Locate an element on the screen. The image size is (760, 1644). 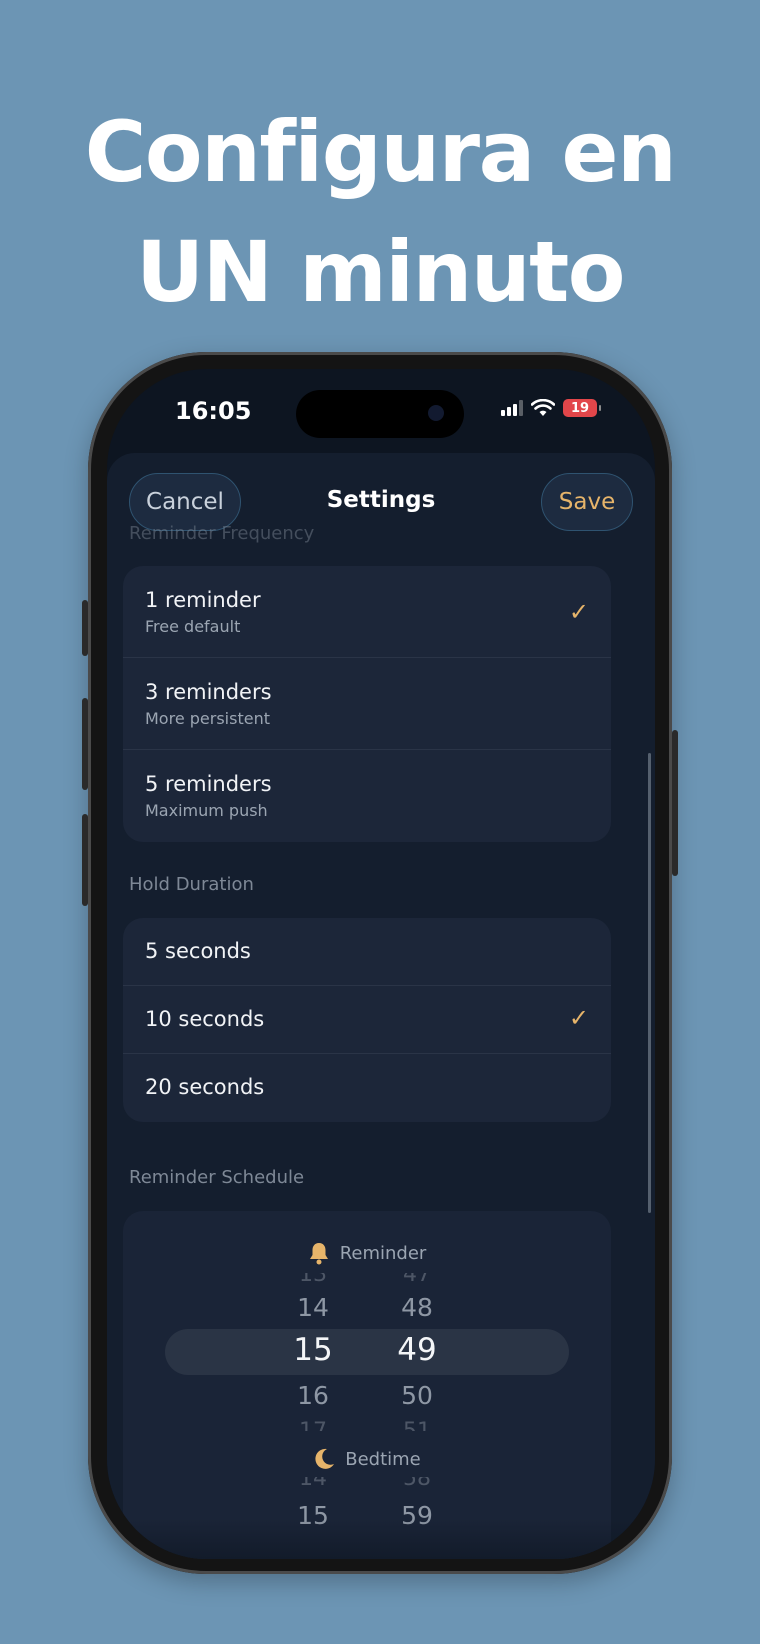
bottom-fade is located at coordinates (381, 1539).